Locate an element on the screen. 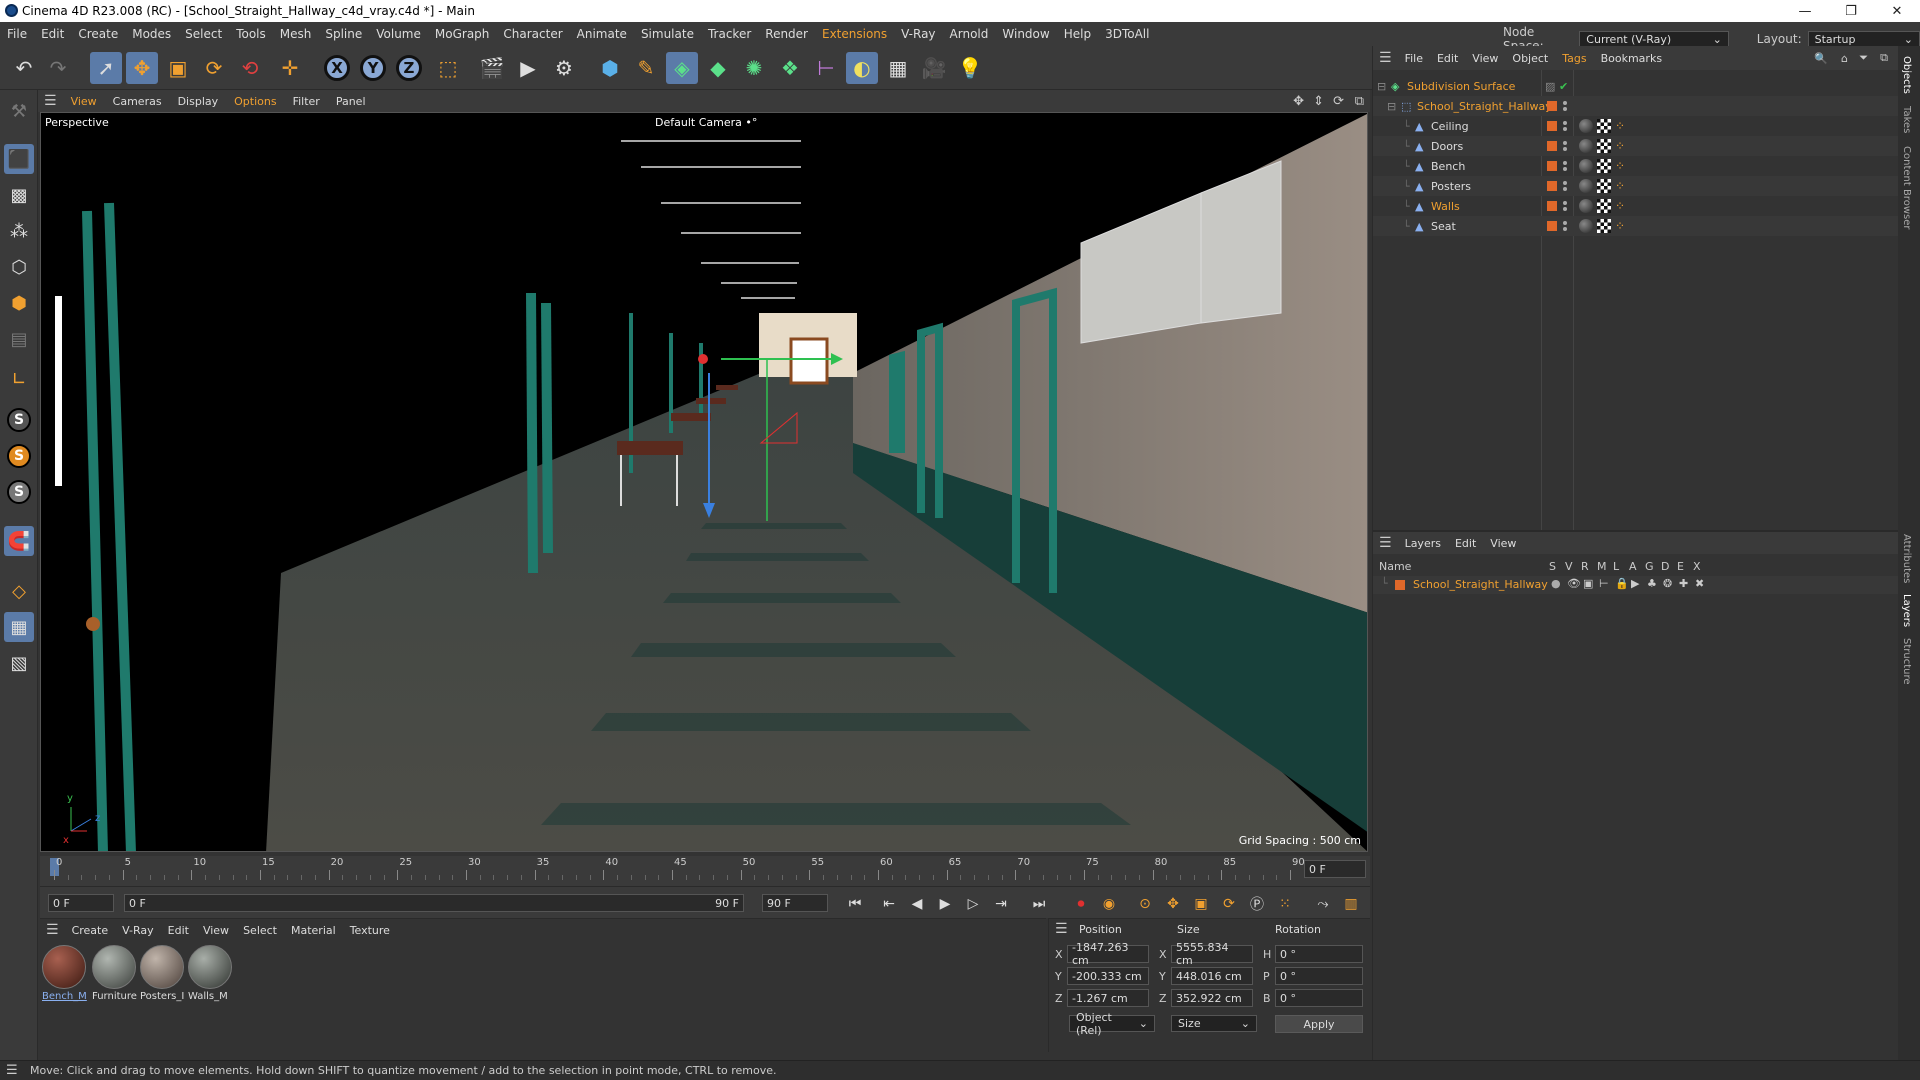 Image resolution: width=1920 pixels, height=1080 pixels. menu-create: Create is located at coordinates (98, 34).